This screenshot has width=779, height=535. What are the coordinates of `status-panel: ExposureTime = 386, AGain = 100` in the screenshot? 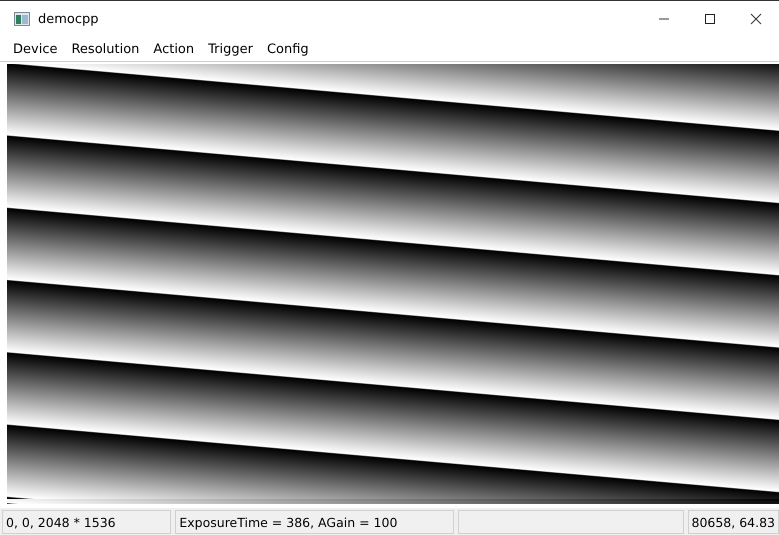 It's located at (314, 522).